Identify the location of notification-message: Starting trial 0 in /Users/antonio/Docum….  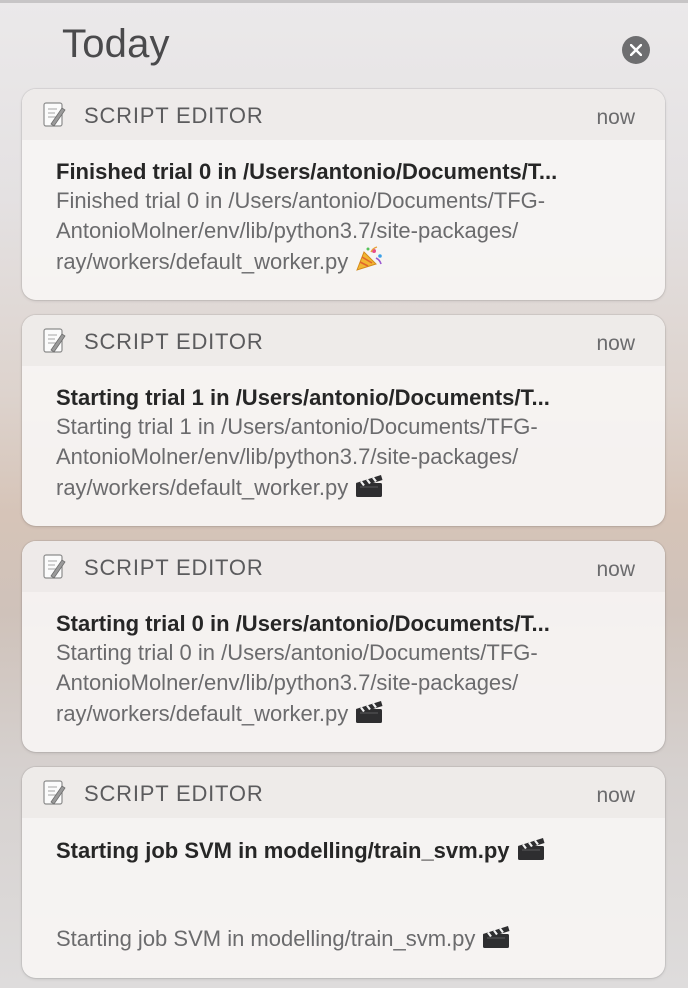
(343, 683).